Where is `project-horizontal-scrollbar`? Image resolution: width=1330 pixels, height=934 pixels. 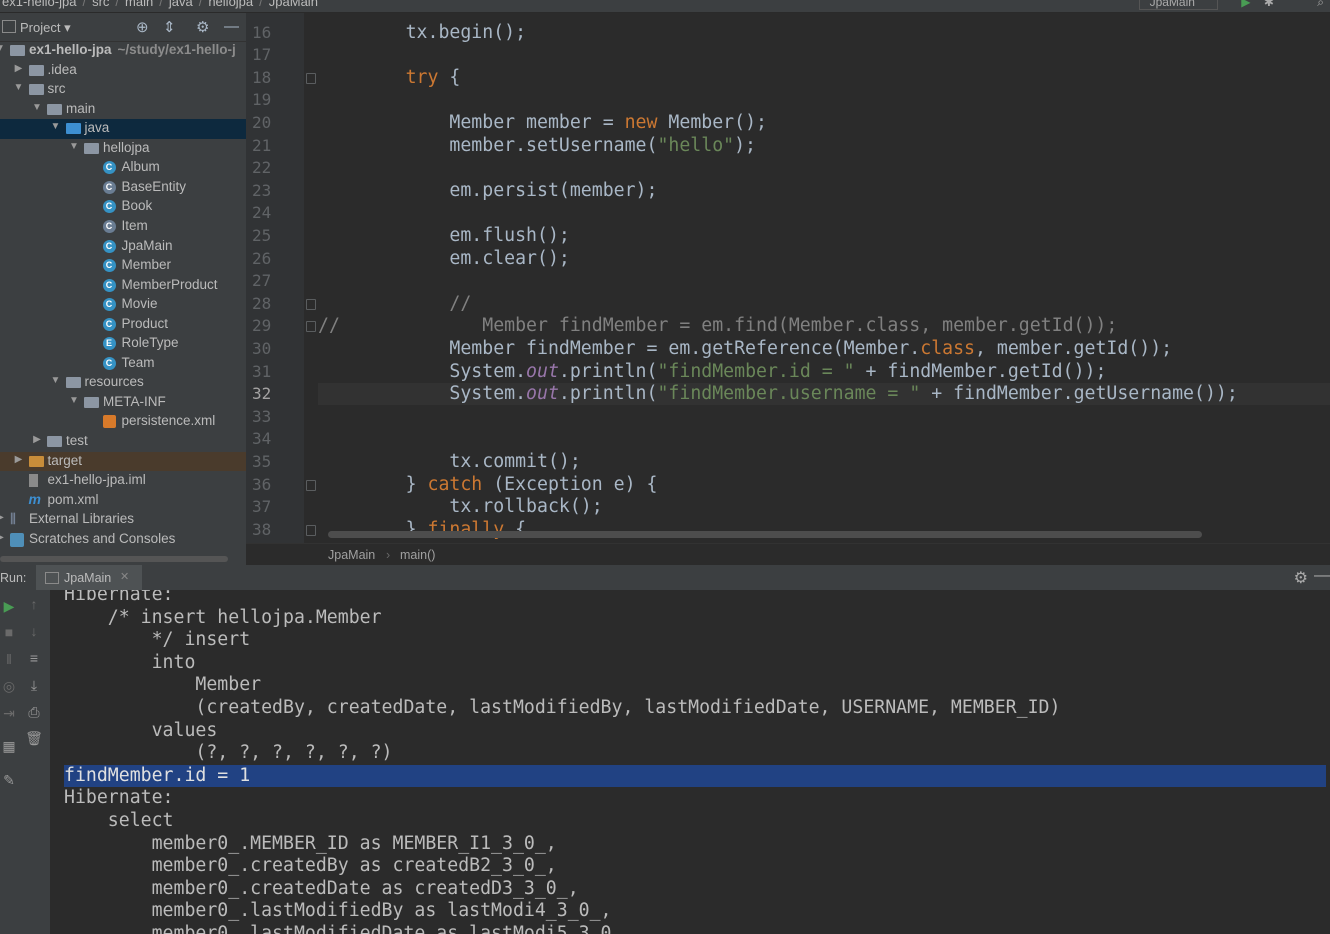
project-horizontal-scrollbar is located at coordinates (114, 559).